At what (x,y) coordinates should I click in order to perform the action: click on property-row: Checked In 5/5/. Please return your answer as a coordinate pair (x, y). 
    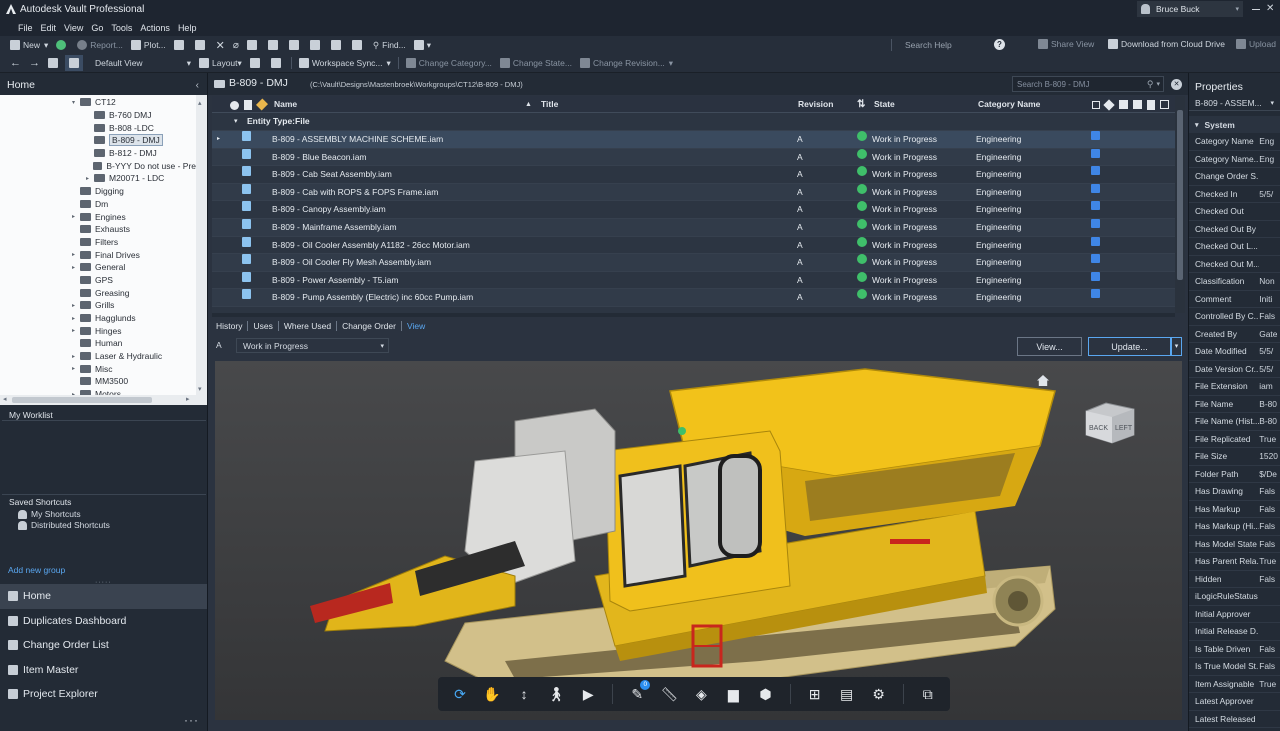
    Looking at the image, I should click on (1234, 194).